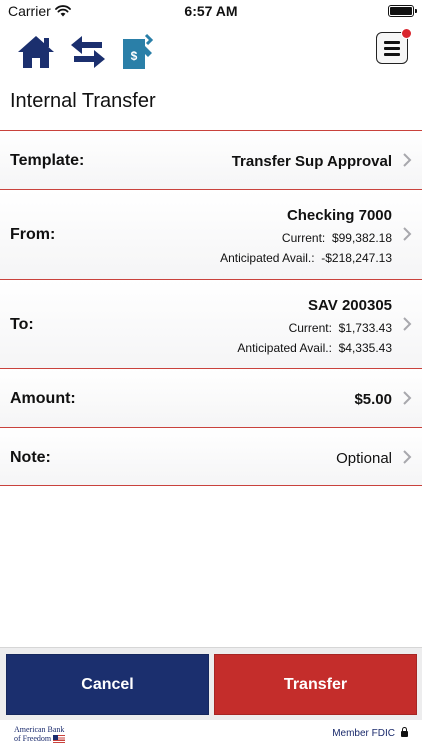 This screenshot has height=750, width=422. What do you see at coordinates (402, 11) in the screenshot?
I see `battery-icon` at bounding box center [402, 11].